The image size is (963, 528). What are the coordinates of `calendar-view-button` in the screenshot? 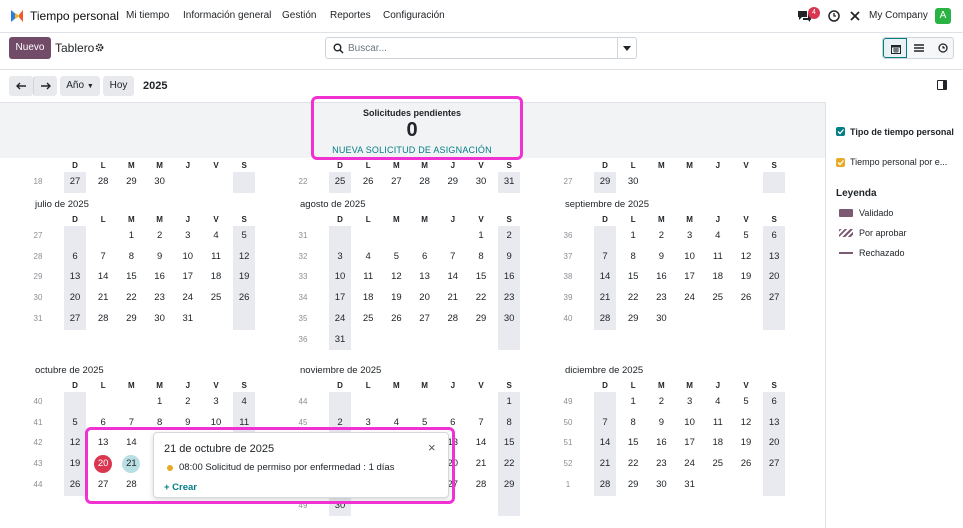 It's located at (895, 48).